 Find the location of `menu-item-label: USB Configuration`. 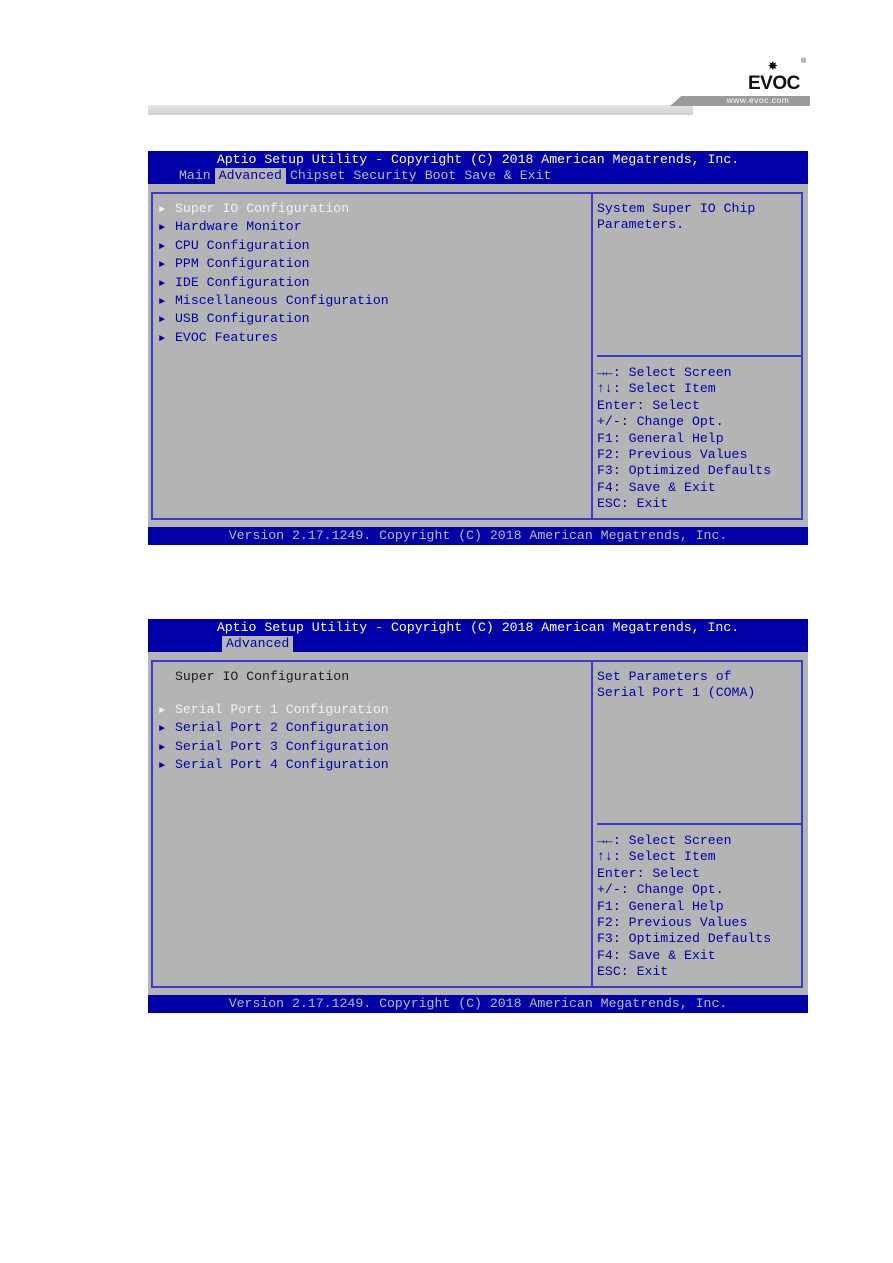

menu-item-label: USB Configuration is located at coordinates (242, 319).